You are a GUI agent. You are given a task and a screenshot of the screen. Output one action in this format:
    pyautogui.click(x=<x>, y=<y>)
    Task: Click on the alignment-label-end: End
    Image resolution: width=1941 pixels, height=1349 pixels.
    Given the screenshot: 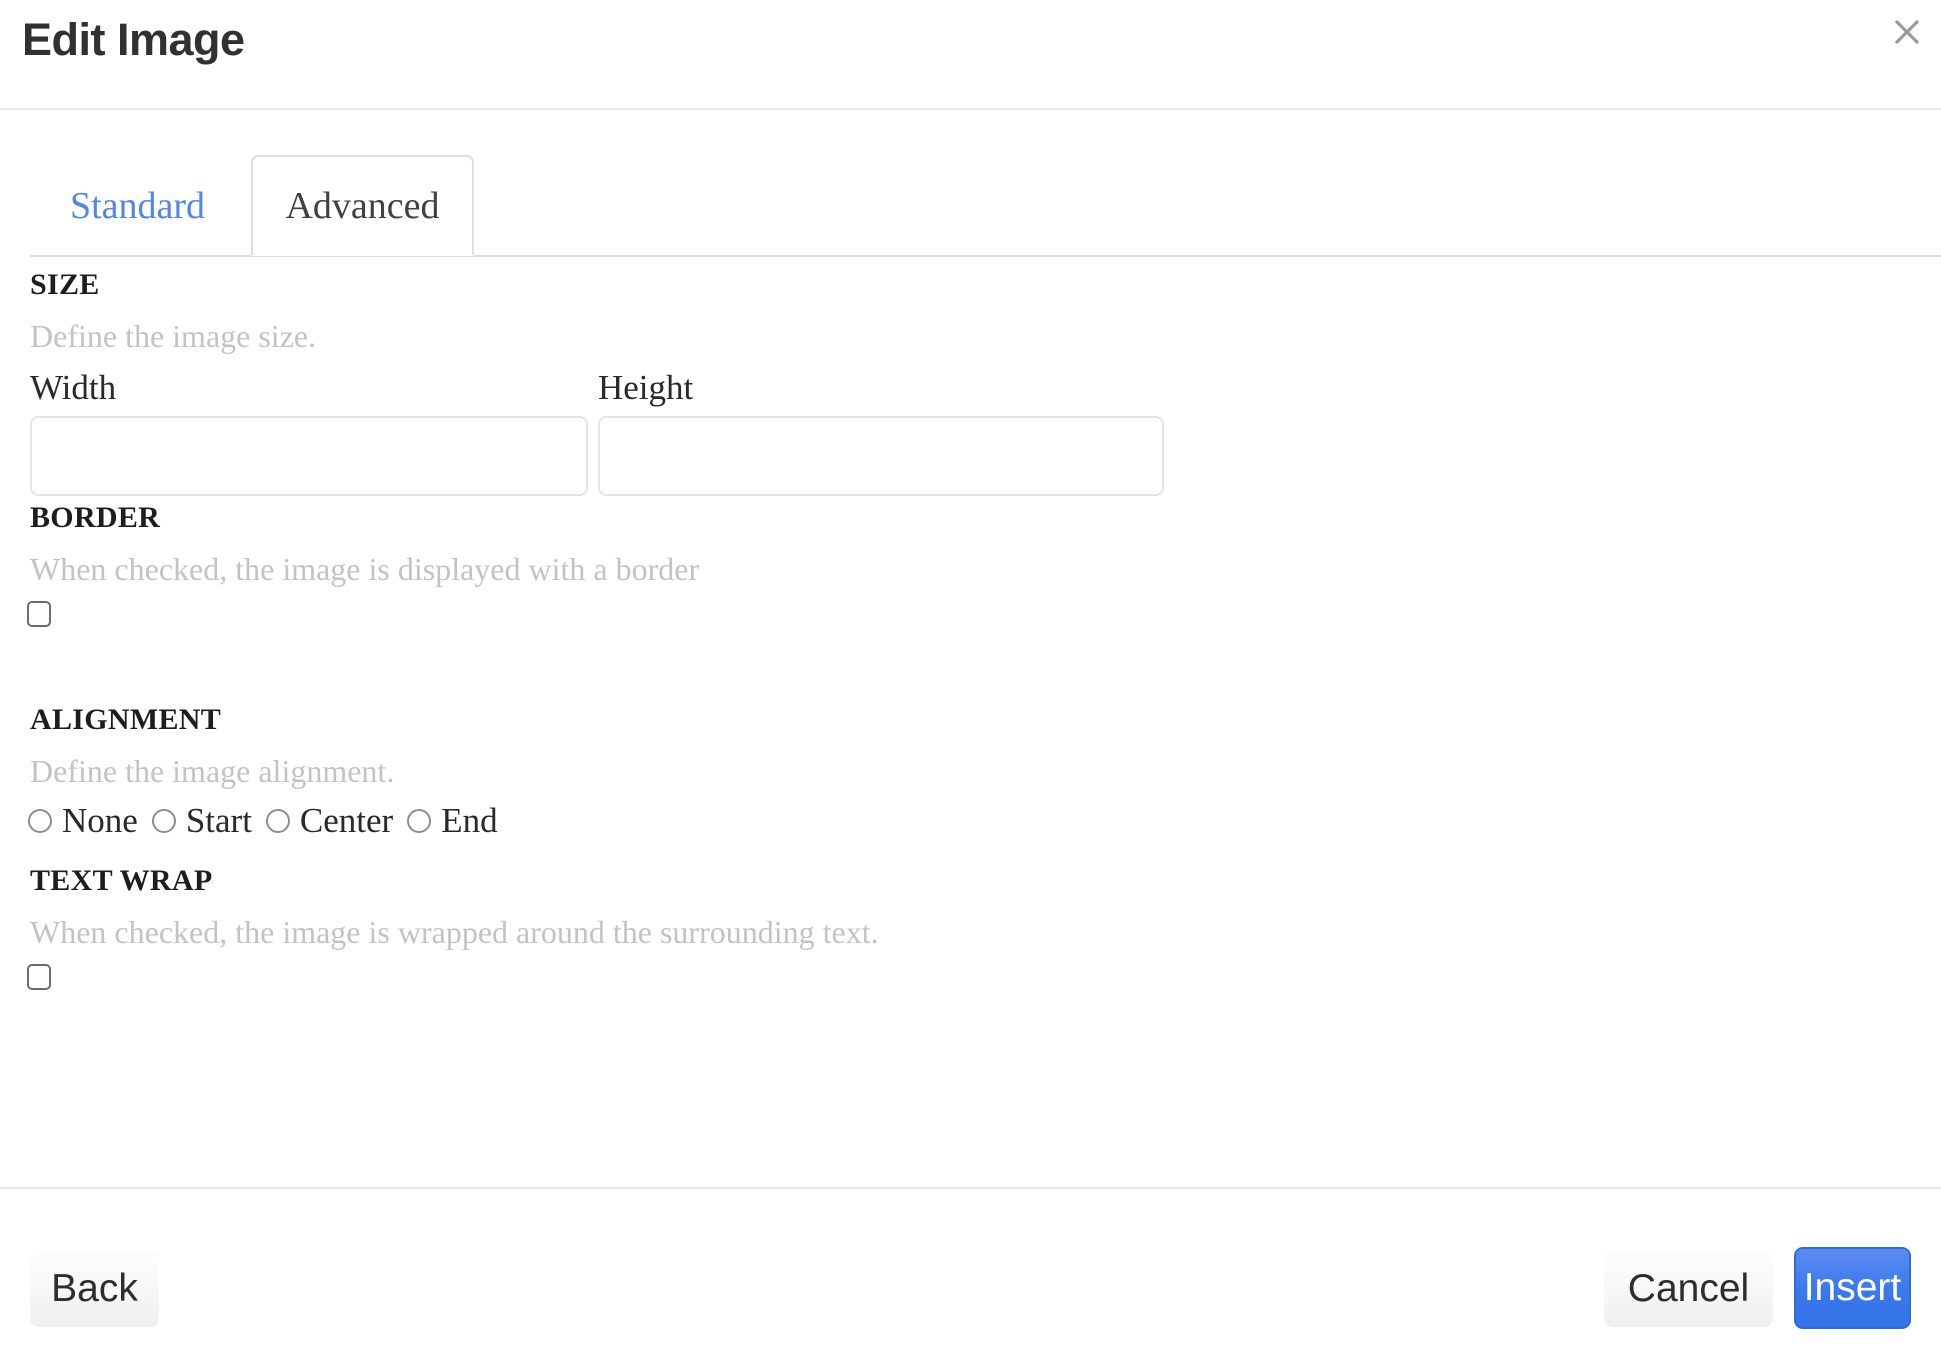 What is the action you would take?
    pyautogui.click(x=469, y=820)
    